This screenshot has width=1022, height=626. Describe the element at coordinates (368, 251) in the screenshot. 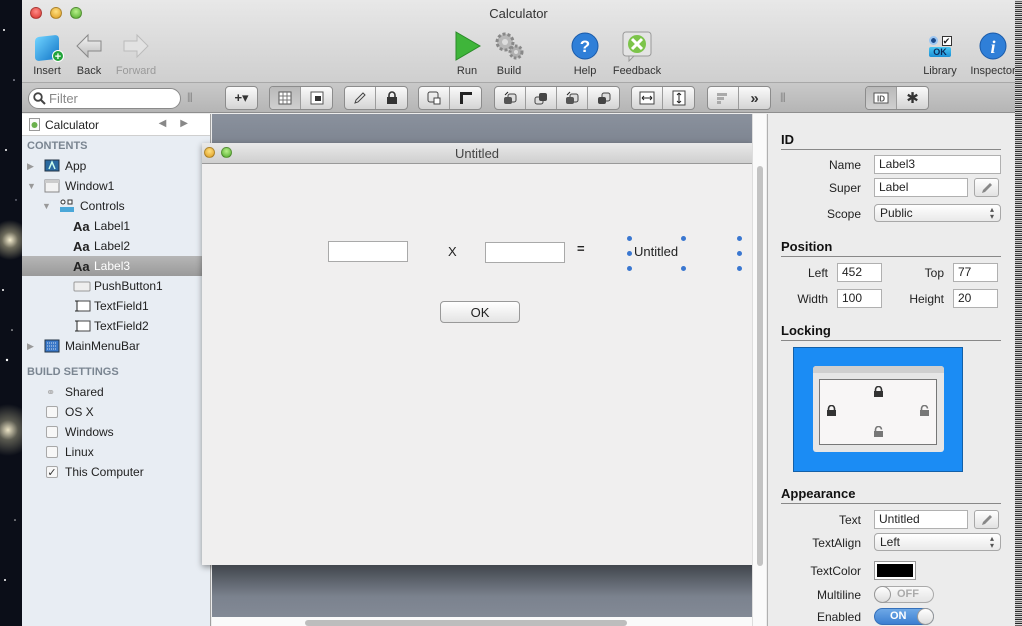

I see `textfield1` at that location.